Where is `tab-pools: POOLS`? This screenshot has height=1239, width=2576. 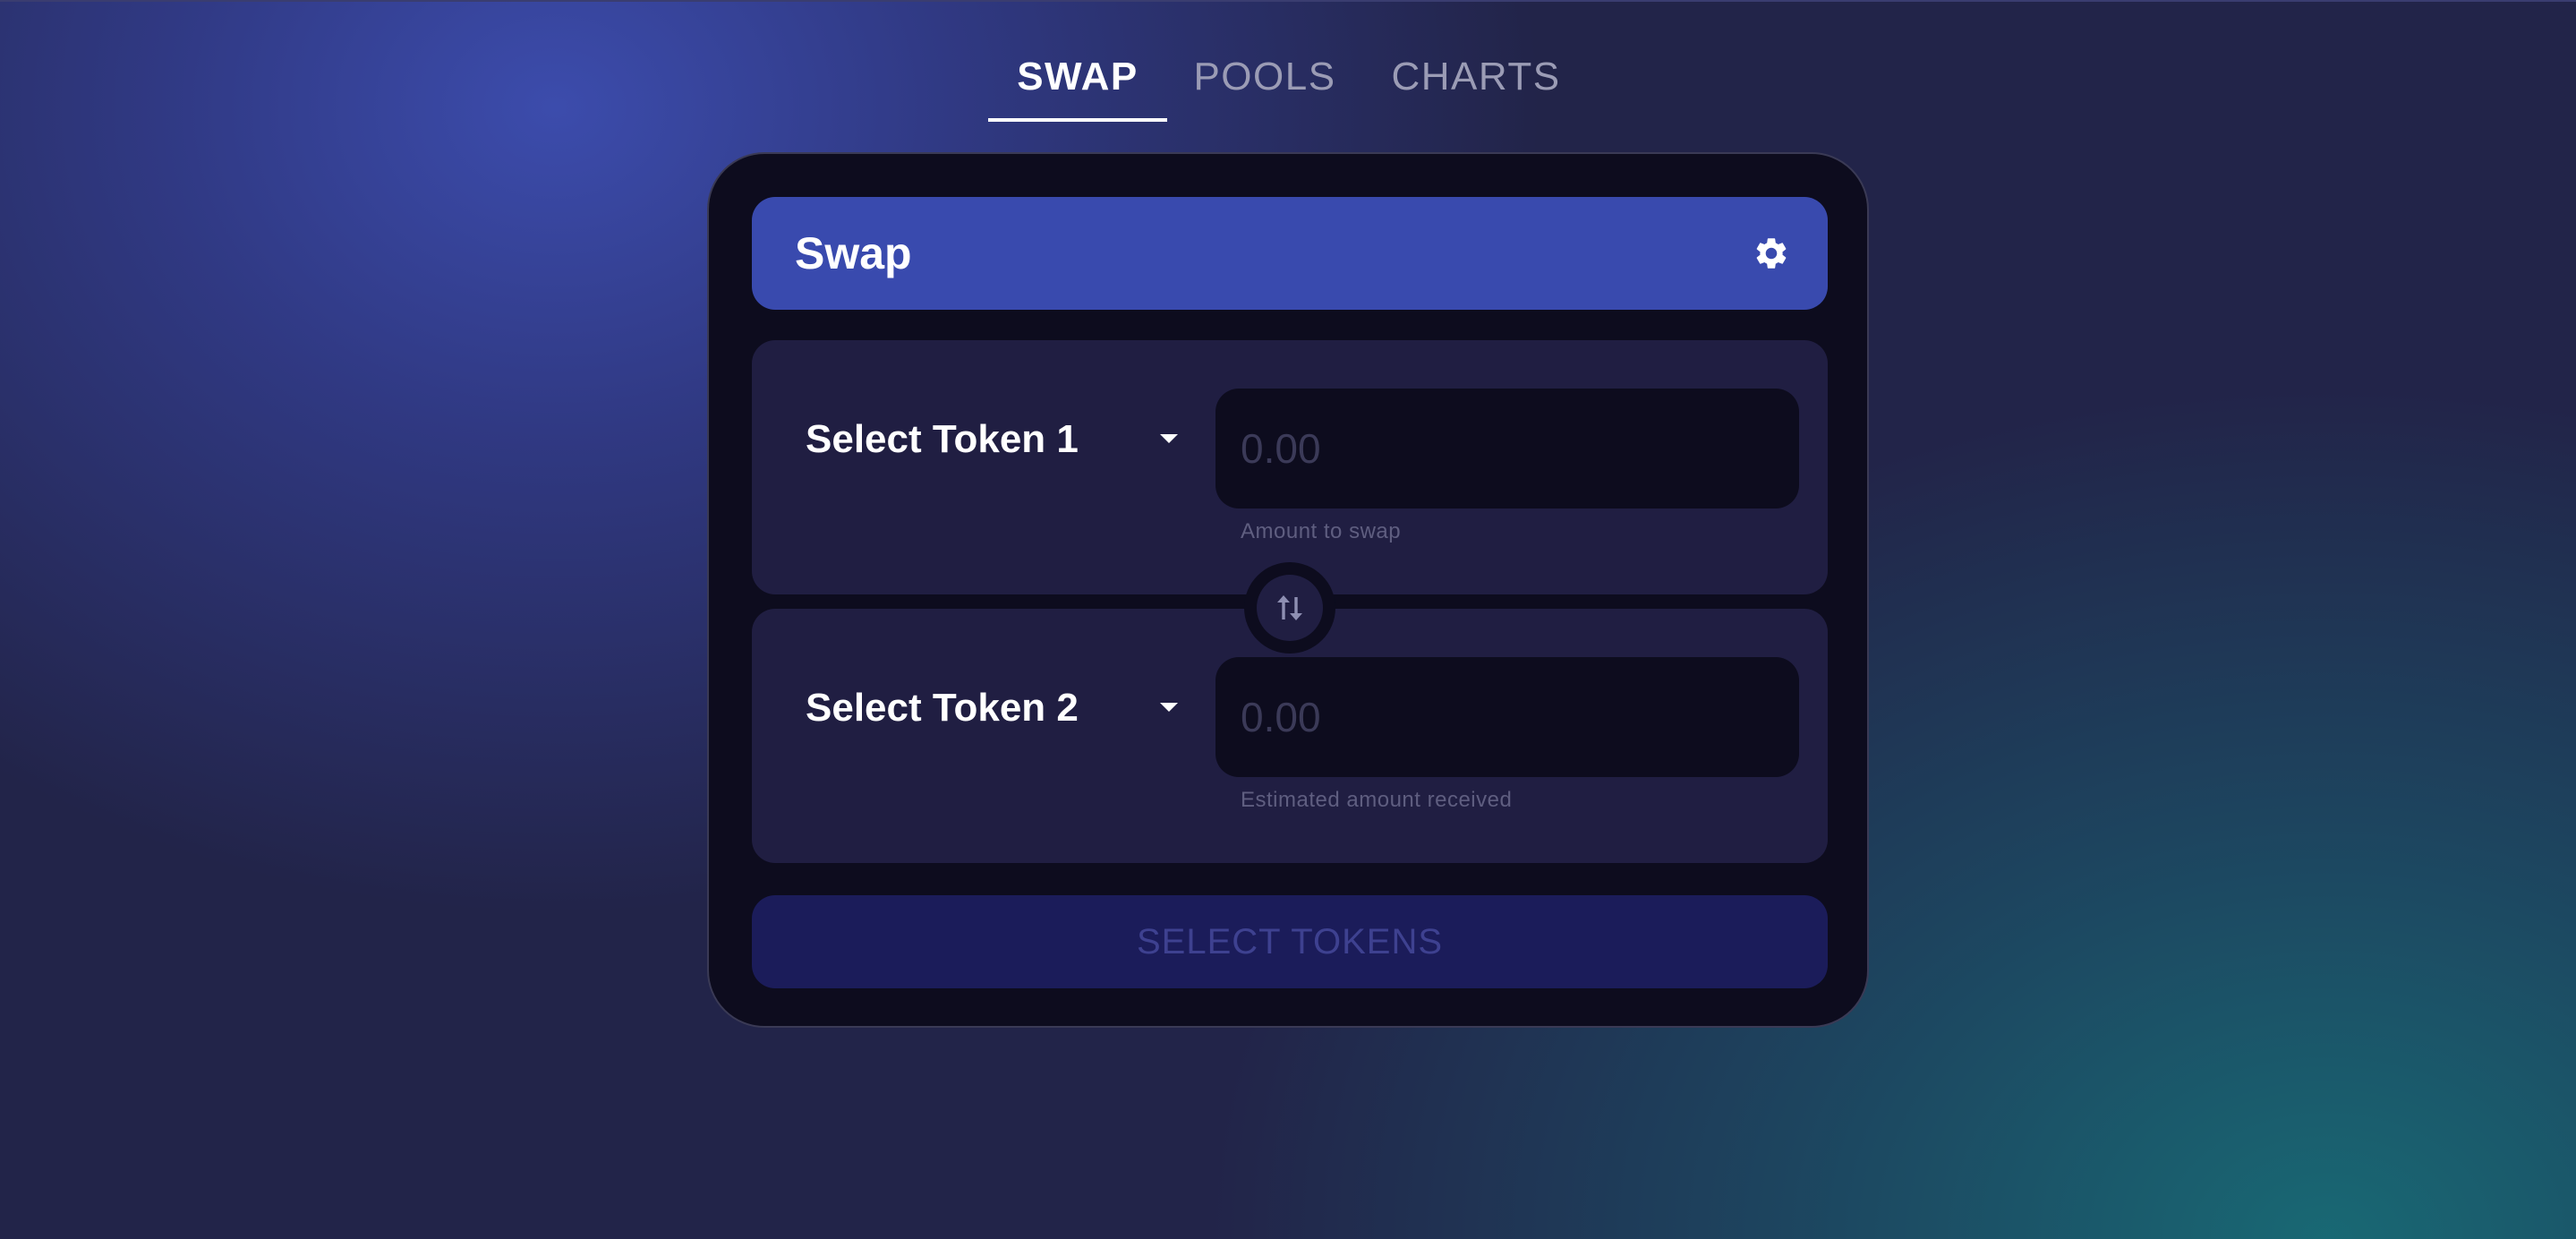
tab-pools: POOLS is located at coordinates (1264, 83).